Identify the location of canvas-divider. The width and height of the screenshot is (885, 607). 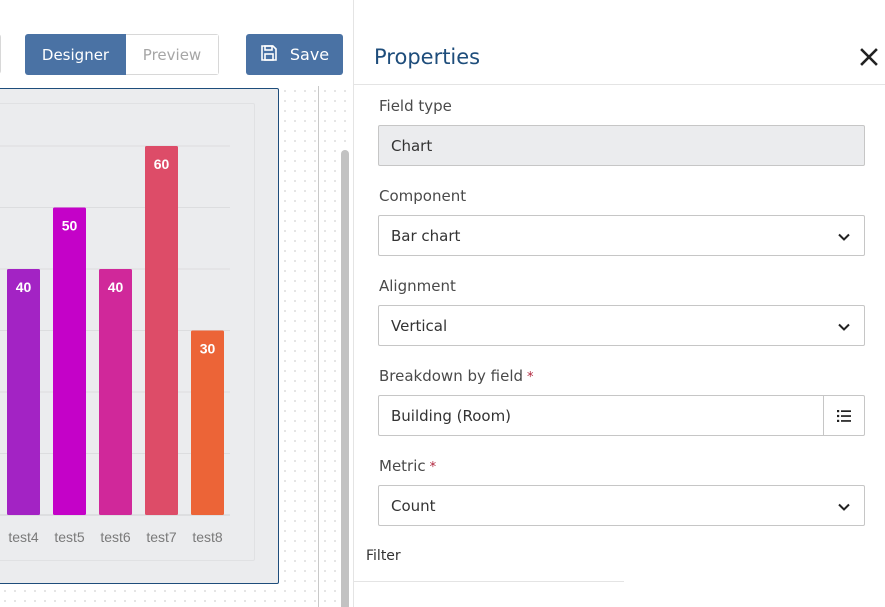
(318, 346).